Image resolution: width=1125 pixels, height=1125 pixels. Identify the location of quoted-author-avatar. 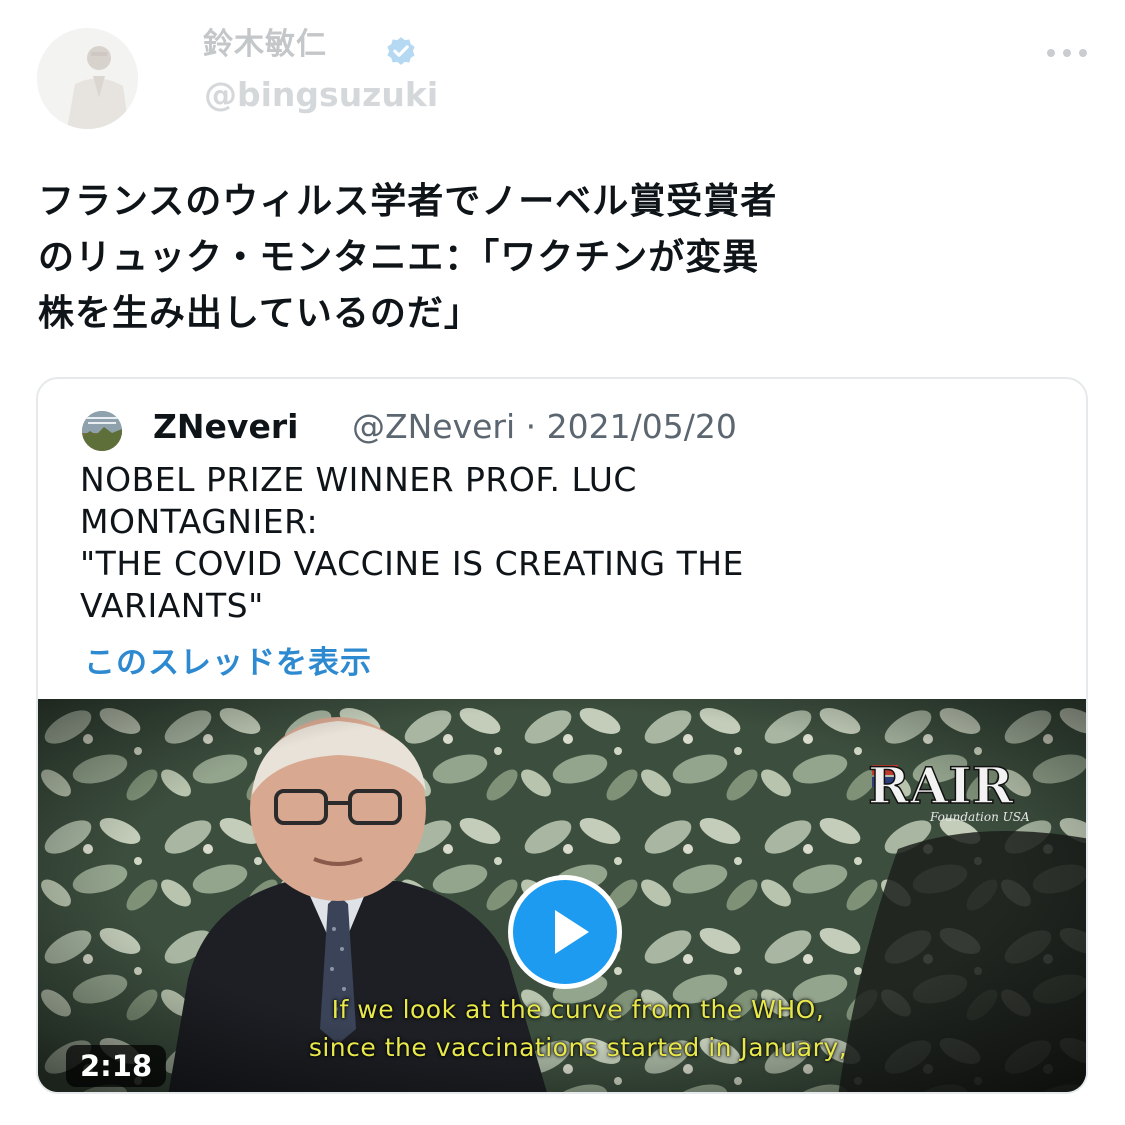
(102, 431).